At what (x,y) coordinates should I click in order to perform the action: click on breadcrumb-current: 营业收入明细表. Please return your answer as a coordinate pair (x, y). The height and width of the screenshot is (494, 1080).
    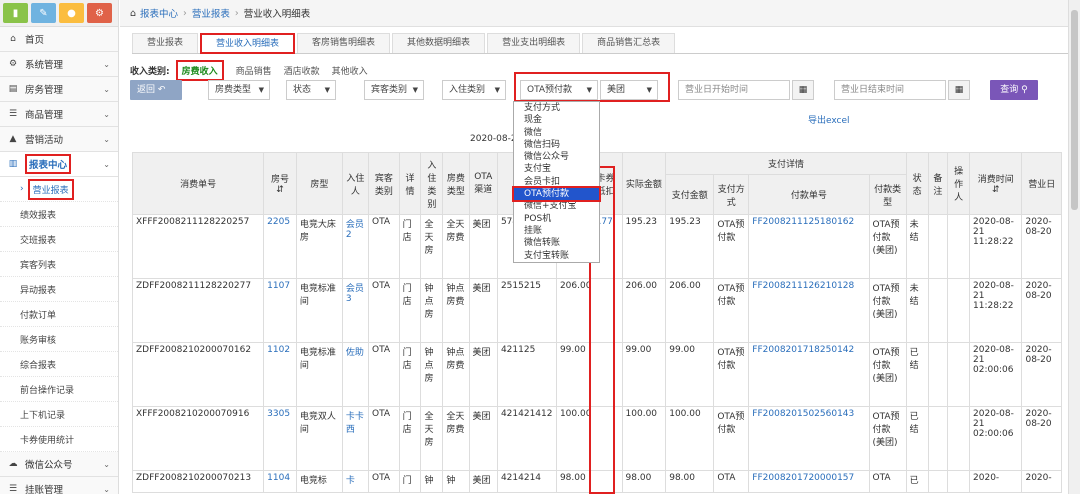
    Looking at the image, I should click on (277, 14).